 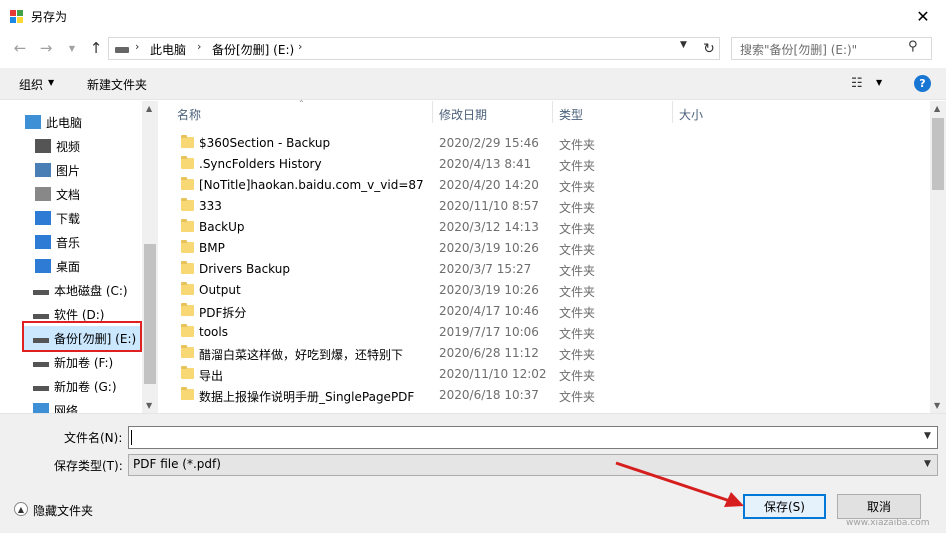 What do you see at coordinates (301, 355) in the screenshot?
I see `file-name: 醋溜白菜这样做，好吃到爆，还特别下` at bounding box center [301, 355].